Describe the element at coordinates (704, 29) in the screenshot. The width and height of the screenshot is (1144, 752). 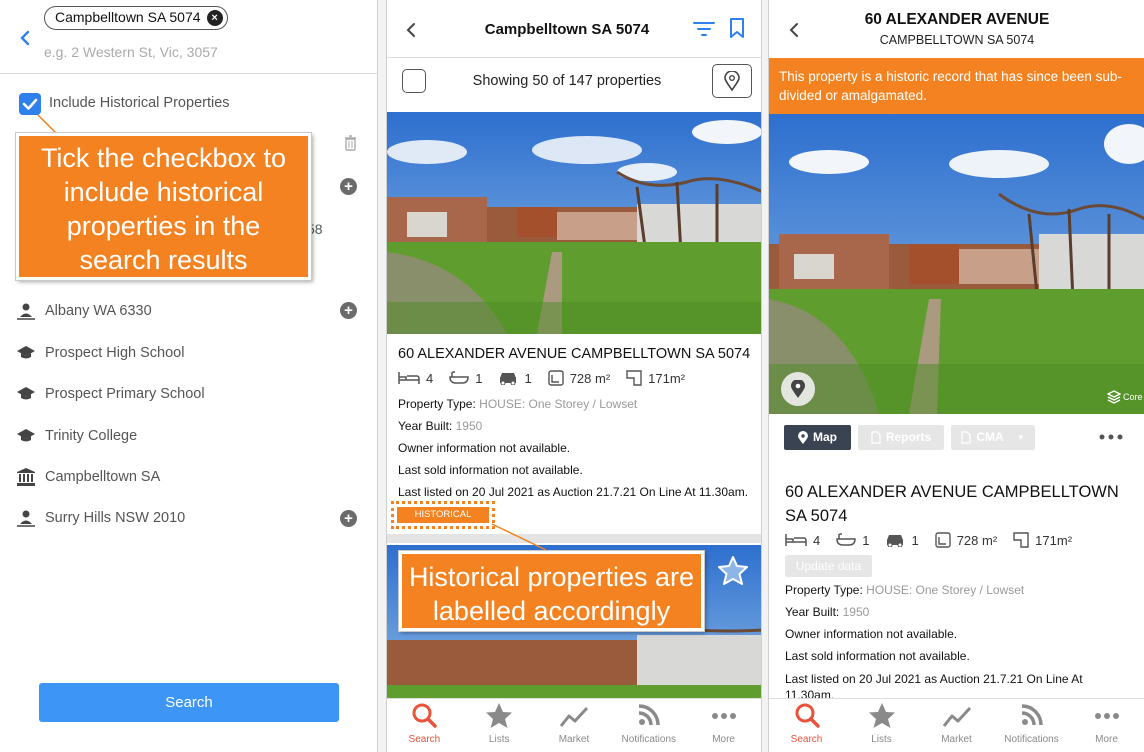
I see `filter-icon` at that location.